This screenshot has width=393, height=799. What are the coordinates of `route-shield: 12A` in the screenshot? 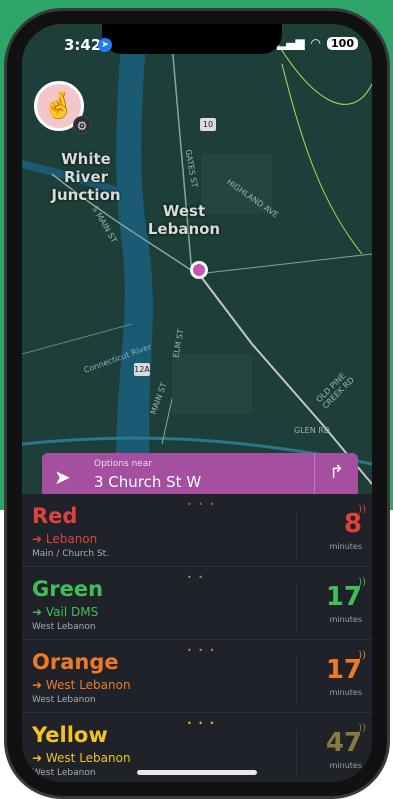 It's located at (142, 369).